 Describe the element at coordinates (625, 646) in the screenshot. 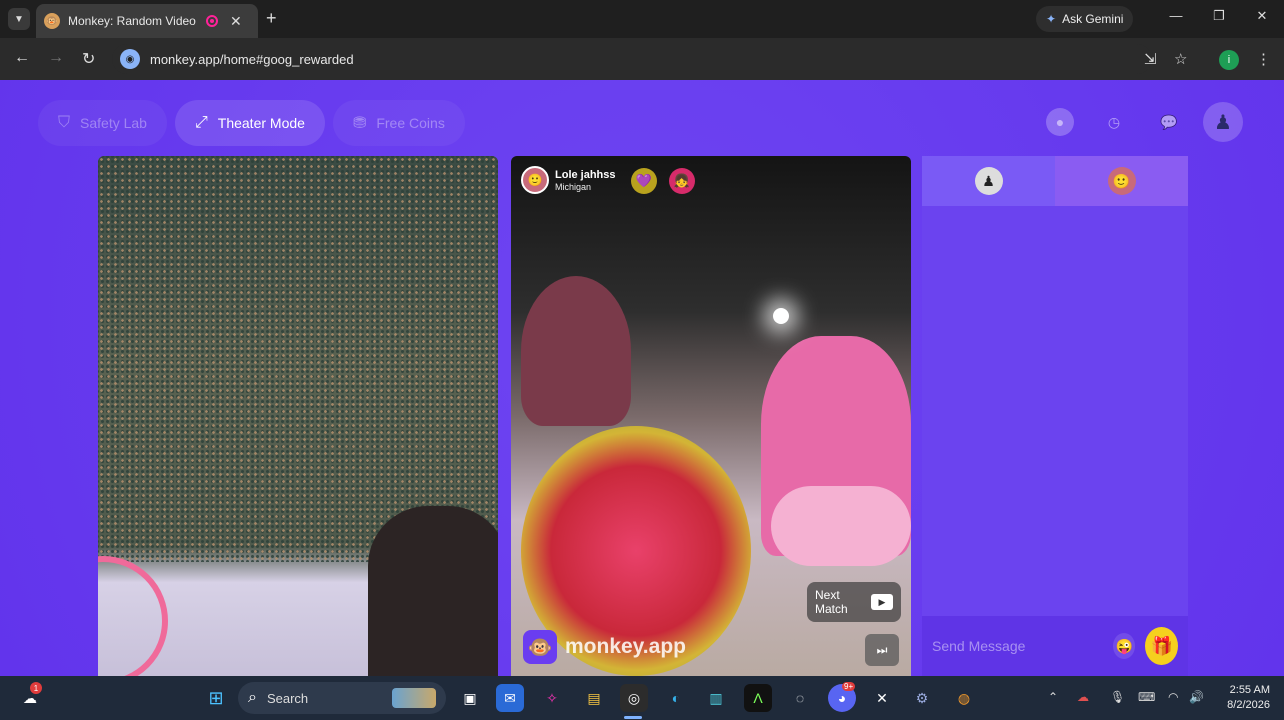

I see `brand-text: monkey.app` at that location.